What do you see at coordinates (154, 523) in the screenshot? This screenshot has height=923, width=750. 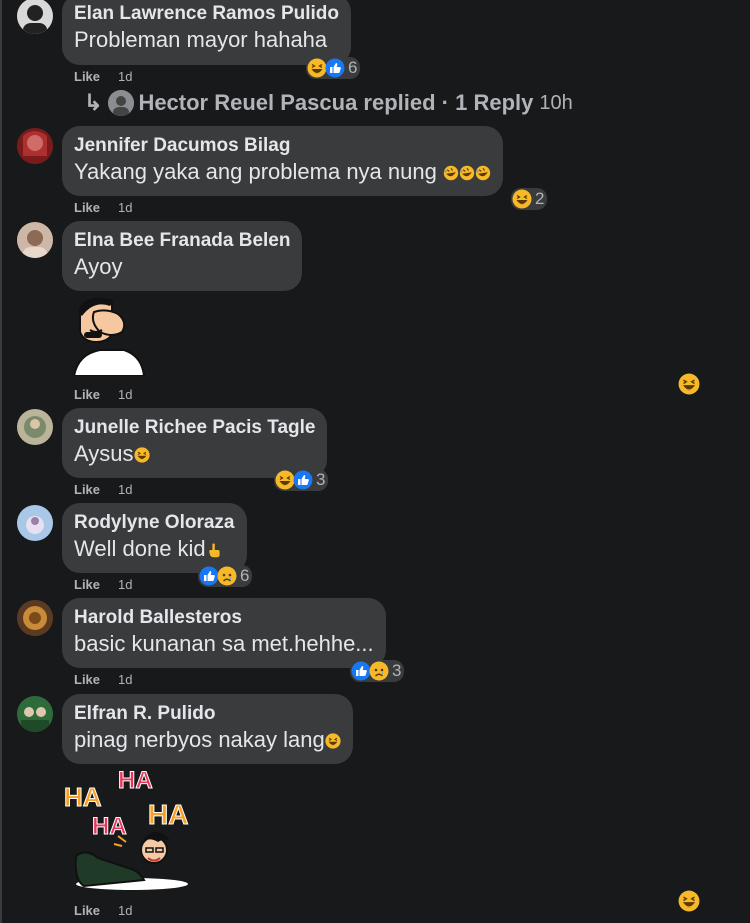 I see `comment-author: Rodylyne Oloraza` at bounding box center [154, 523].